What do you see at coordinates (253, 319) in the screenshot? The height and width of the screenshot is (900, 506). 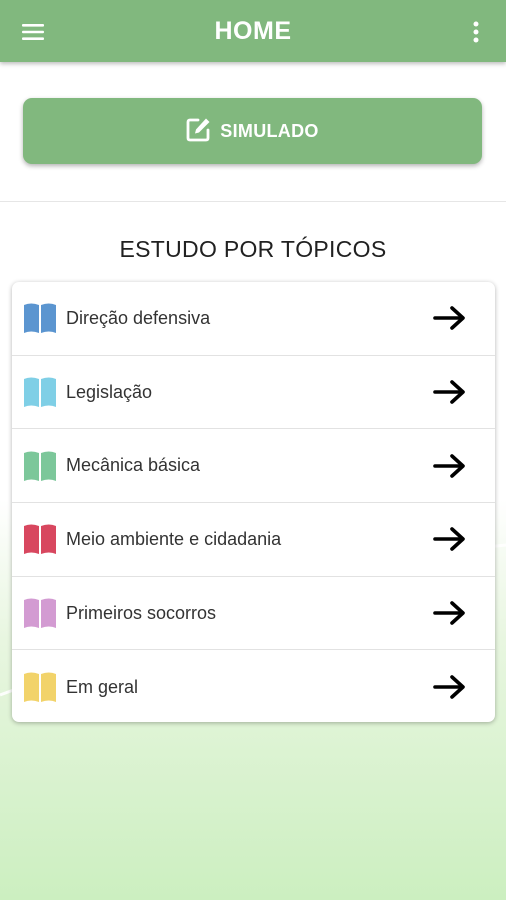 I see `topic-item: Direção defensiva` at bounding box center [253, 319].